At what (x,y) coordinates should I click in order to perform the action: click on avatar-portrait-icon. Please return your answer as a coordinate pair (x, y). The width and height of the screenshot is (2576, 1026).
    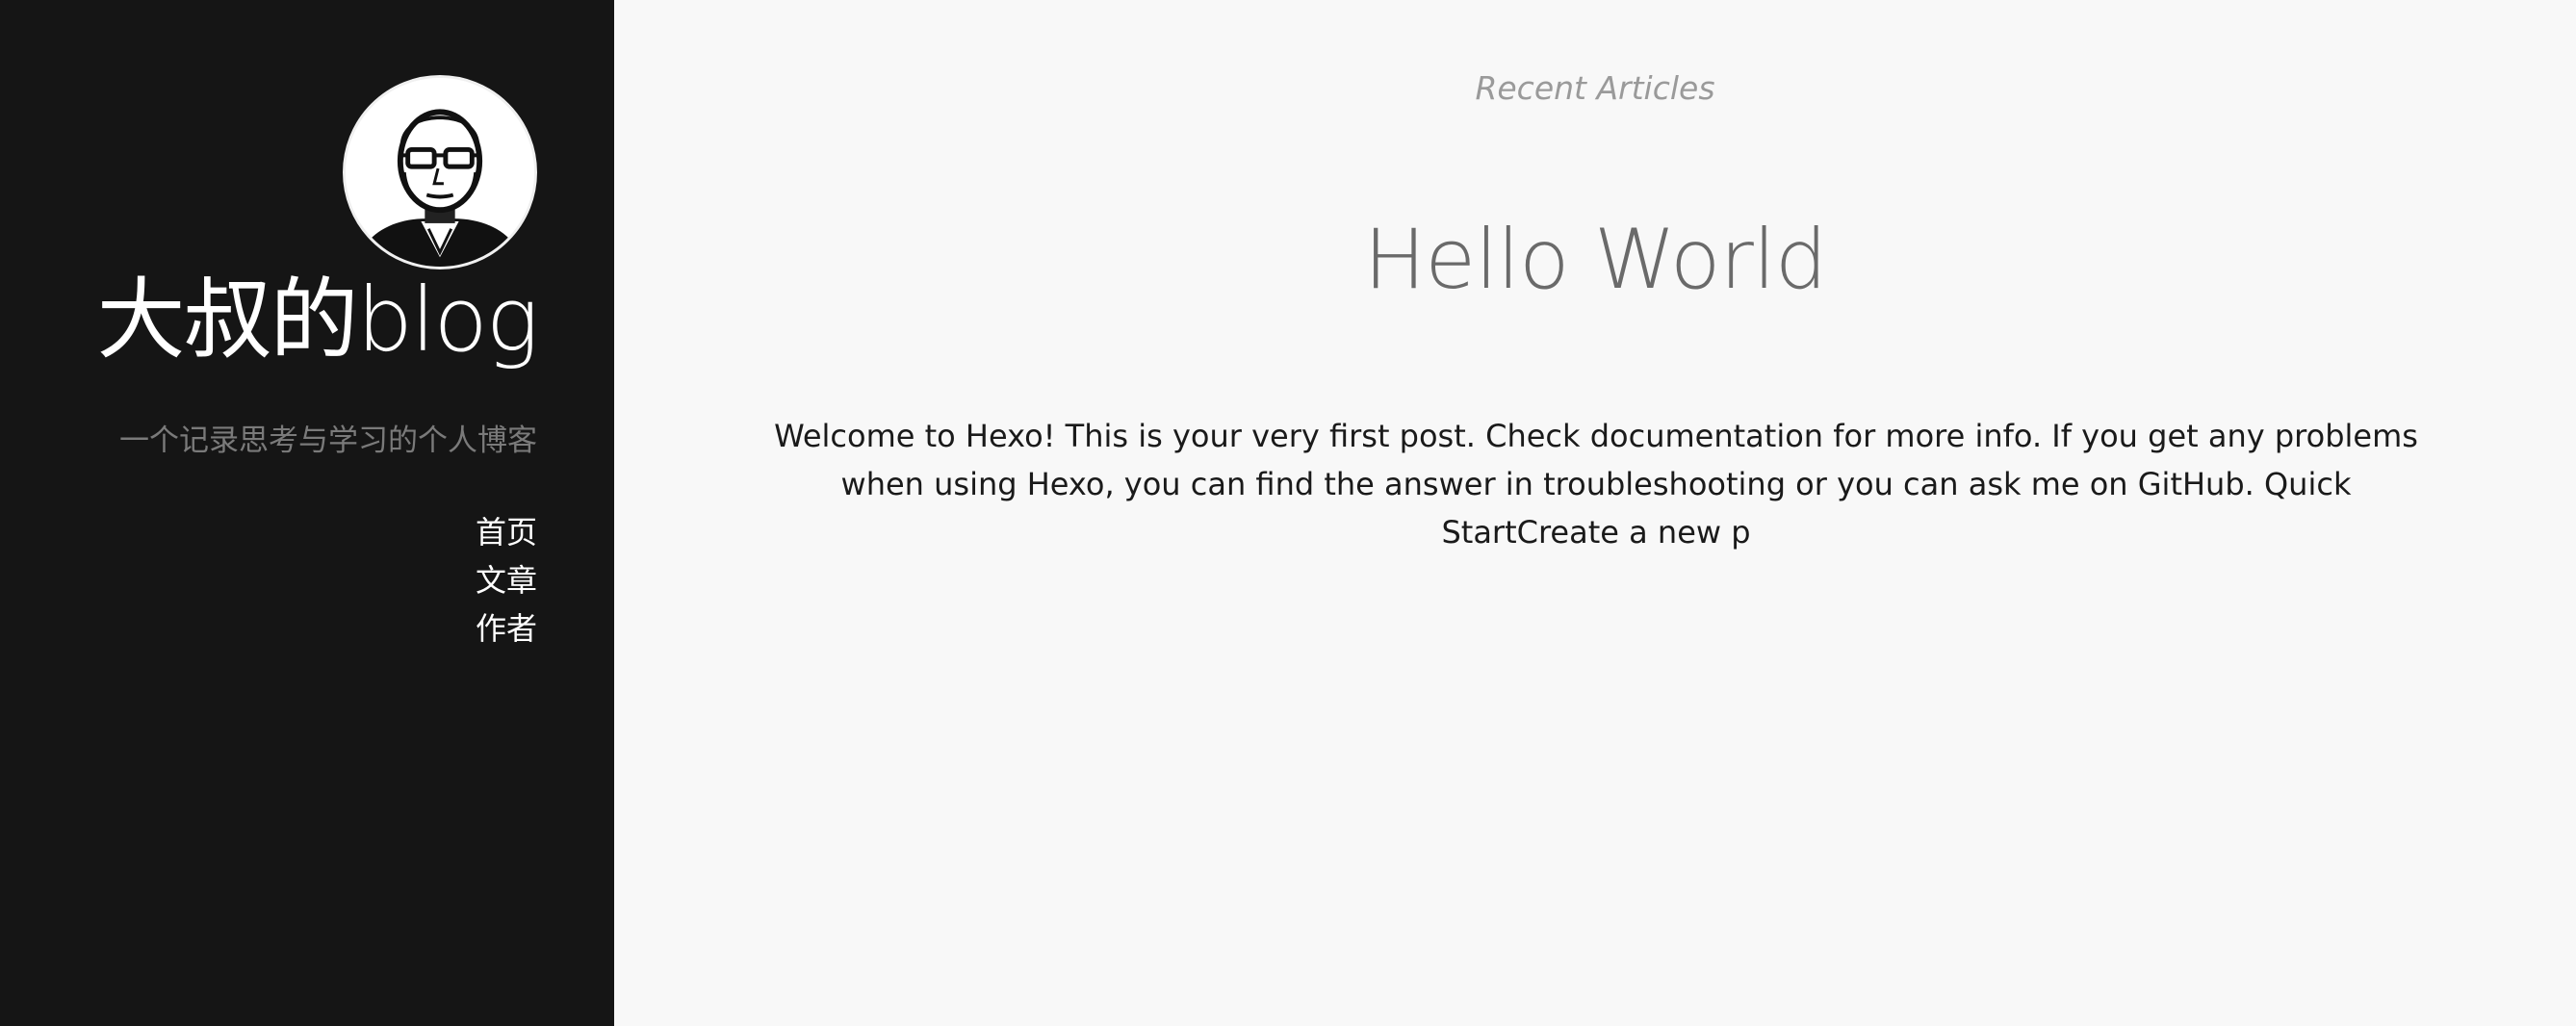
    Looking at the image, I should click on (440, 172).